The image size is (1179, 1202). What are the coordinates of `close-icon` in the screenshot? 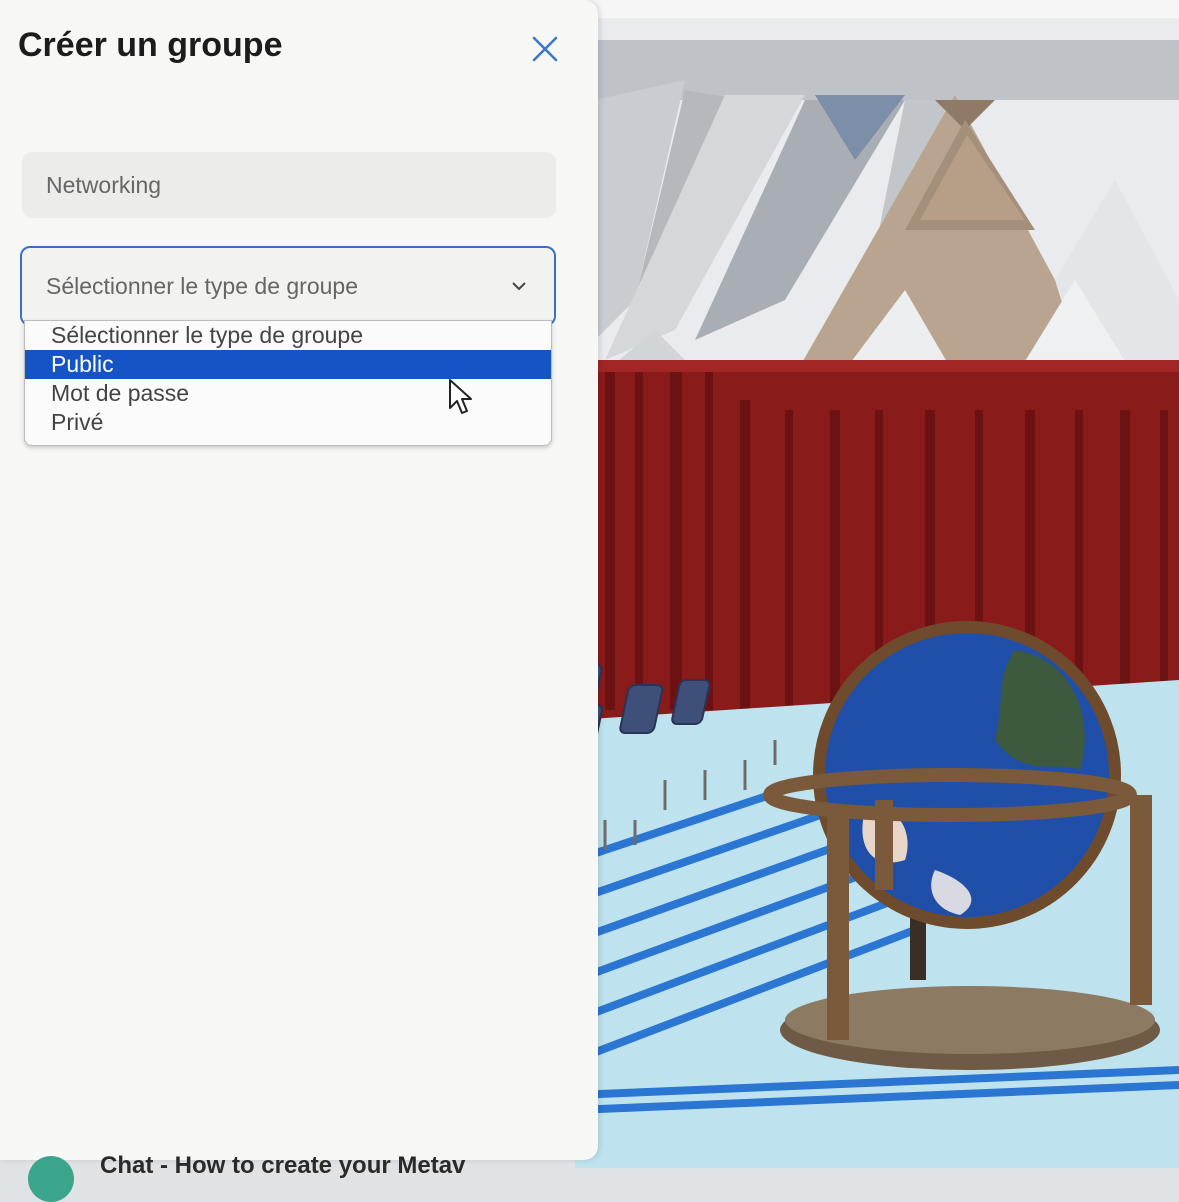 It's located at (545, 49).